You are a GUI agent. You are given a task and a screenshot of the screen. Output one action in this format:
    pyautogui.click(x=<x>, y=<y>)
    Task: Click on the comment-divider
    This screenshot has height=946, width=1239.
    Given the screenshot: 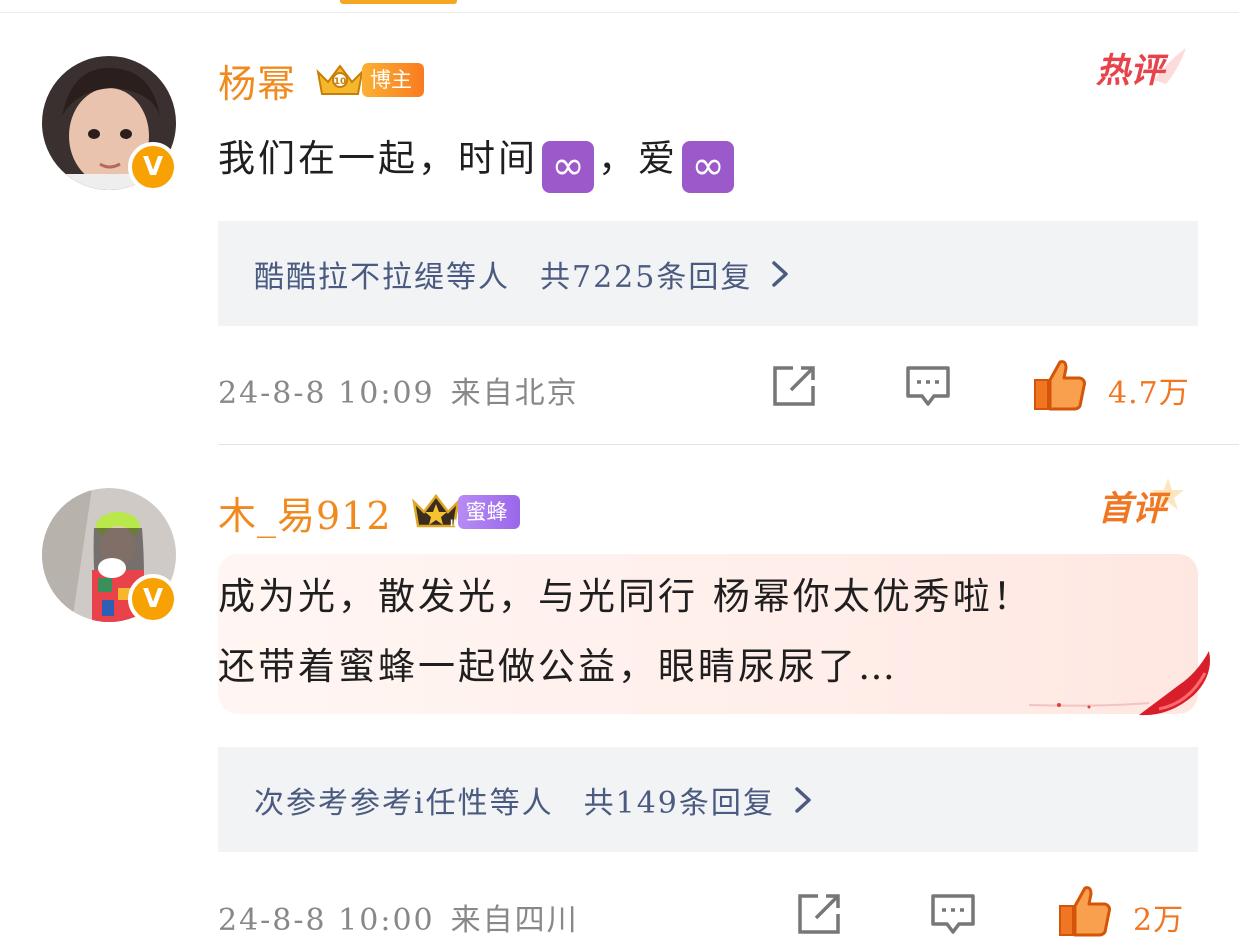 What is the action you would take?
    pyautogui.click(x=728, y=444)
    